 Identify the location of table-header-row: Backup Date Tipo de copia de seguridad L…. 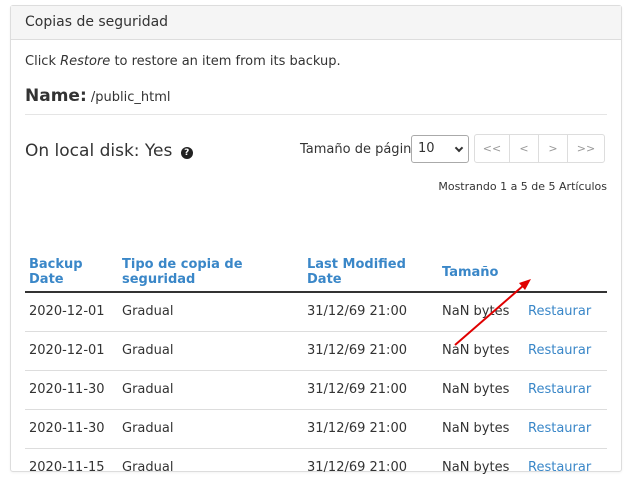
(316, 273).